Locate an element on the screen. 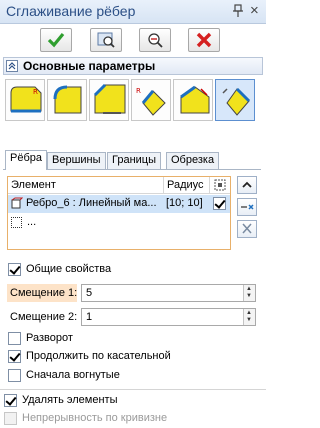  column-header-radius: Радиус is located at coordinates (186, 185).